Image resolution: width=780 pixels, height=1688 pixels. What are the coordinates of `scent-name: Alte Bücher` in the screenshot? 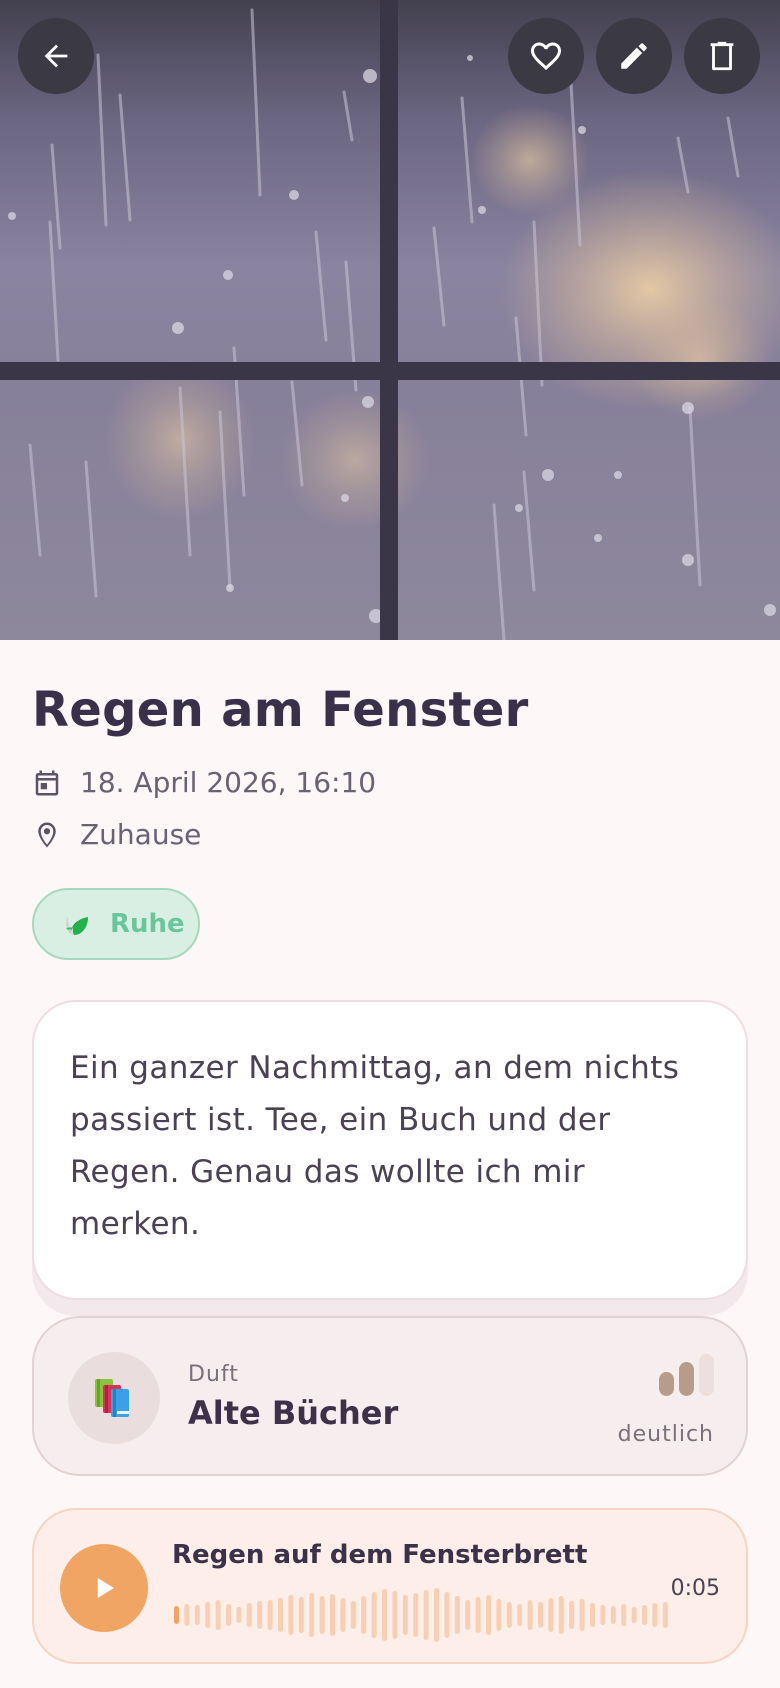 It's located at (293, 1413).